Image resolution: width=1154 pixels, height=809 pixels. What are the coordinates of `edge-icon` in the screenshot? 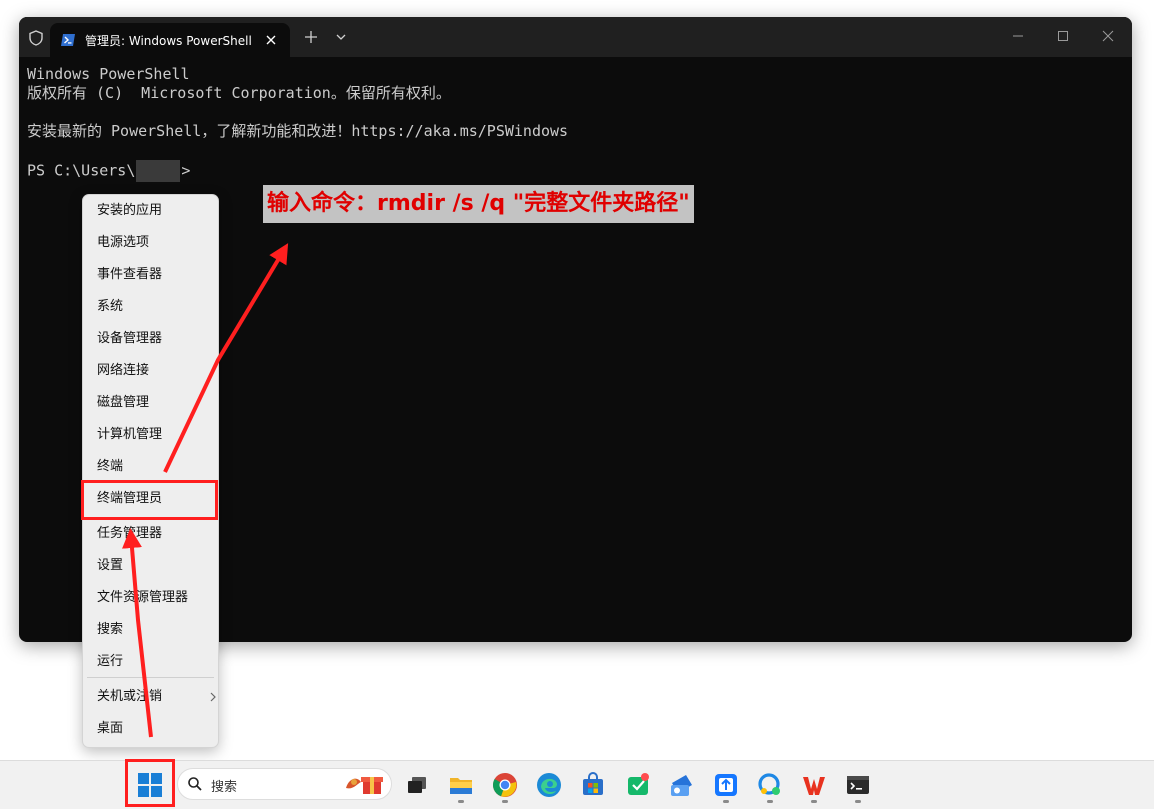 It's located at (549, 785).